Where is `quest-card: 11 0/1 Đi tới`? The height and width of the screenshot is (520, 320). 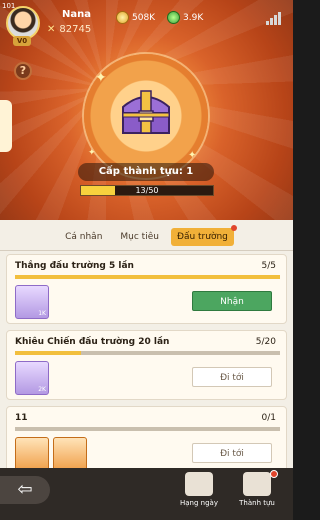 quest-card: 11 0/1 Đi tới is located at coordinates (146, 441).